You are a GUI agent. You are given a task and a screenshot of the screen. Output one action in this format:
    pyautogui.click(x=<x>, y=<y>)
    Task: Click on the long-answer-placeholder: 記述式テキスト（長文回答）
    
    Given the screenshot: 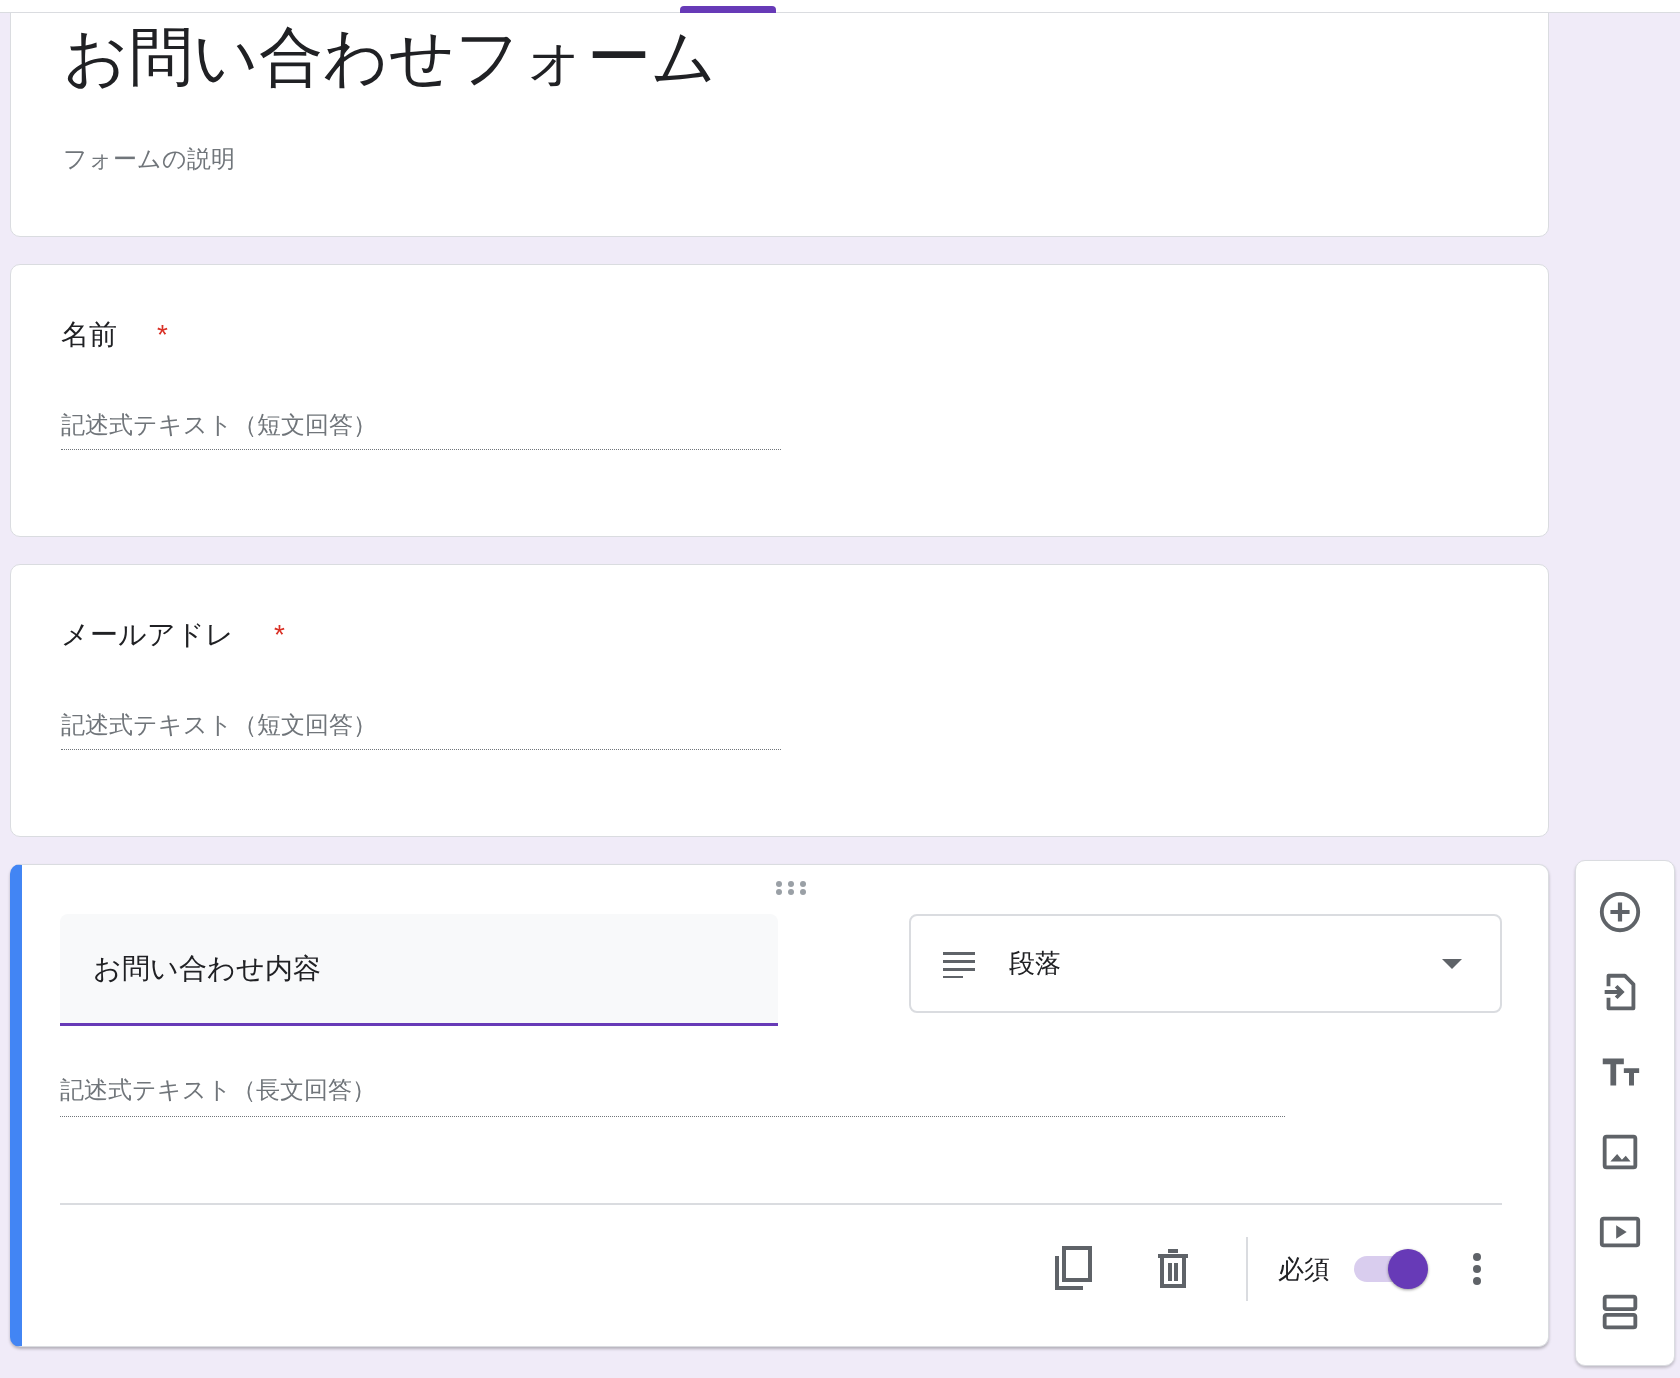 What is the action you would take?
    pyautogui.click(x=672, y=1093)
    